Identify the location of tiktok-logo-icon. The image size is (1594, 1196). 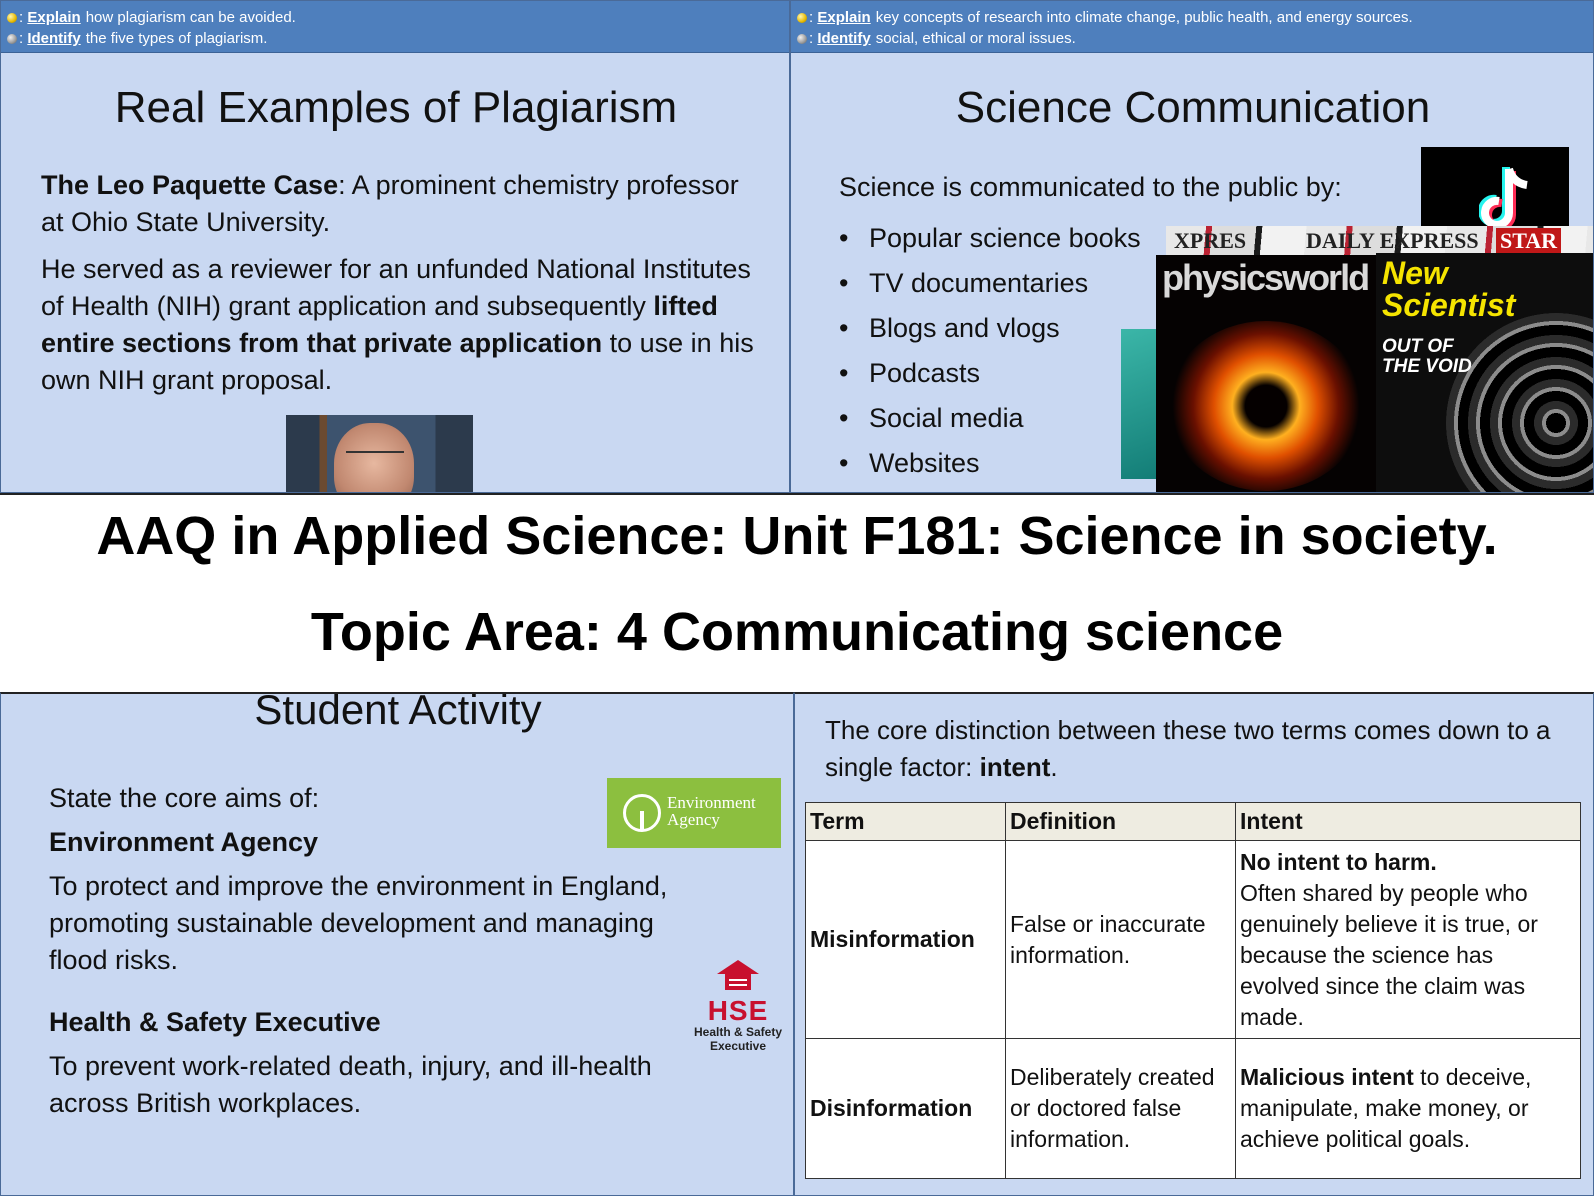
(1495, 189).